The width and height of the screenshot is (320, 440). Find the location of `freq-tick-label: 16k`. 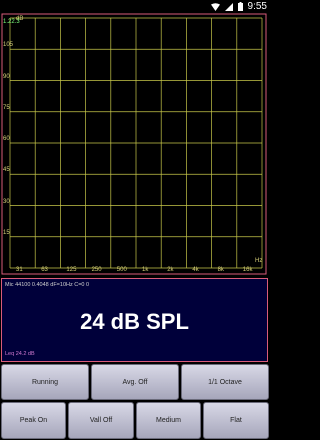

freq-tick-label: 16k is located at coordinates (247, 270).